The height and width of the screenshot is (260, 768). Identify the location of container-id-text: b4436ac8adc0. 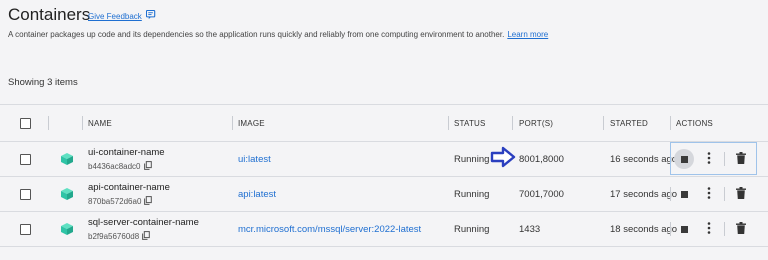
(114, 166).